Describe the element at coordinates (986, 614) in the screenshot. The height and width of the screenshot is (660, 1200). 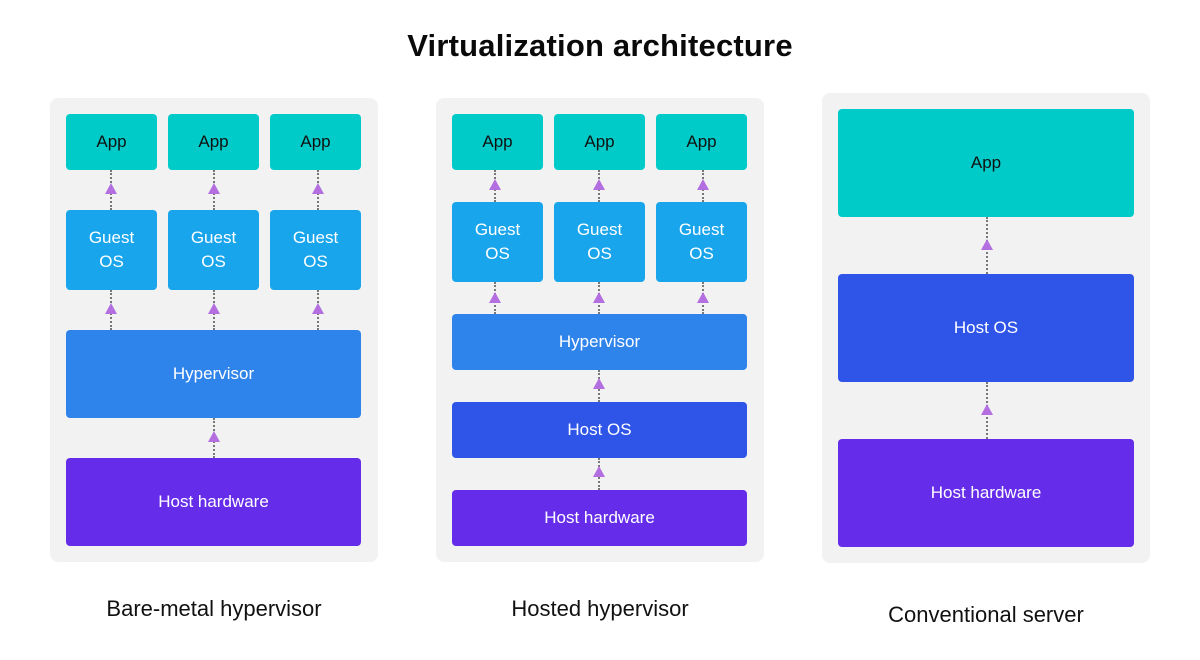
I see `diagram-caption: Conventional server` at that location.